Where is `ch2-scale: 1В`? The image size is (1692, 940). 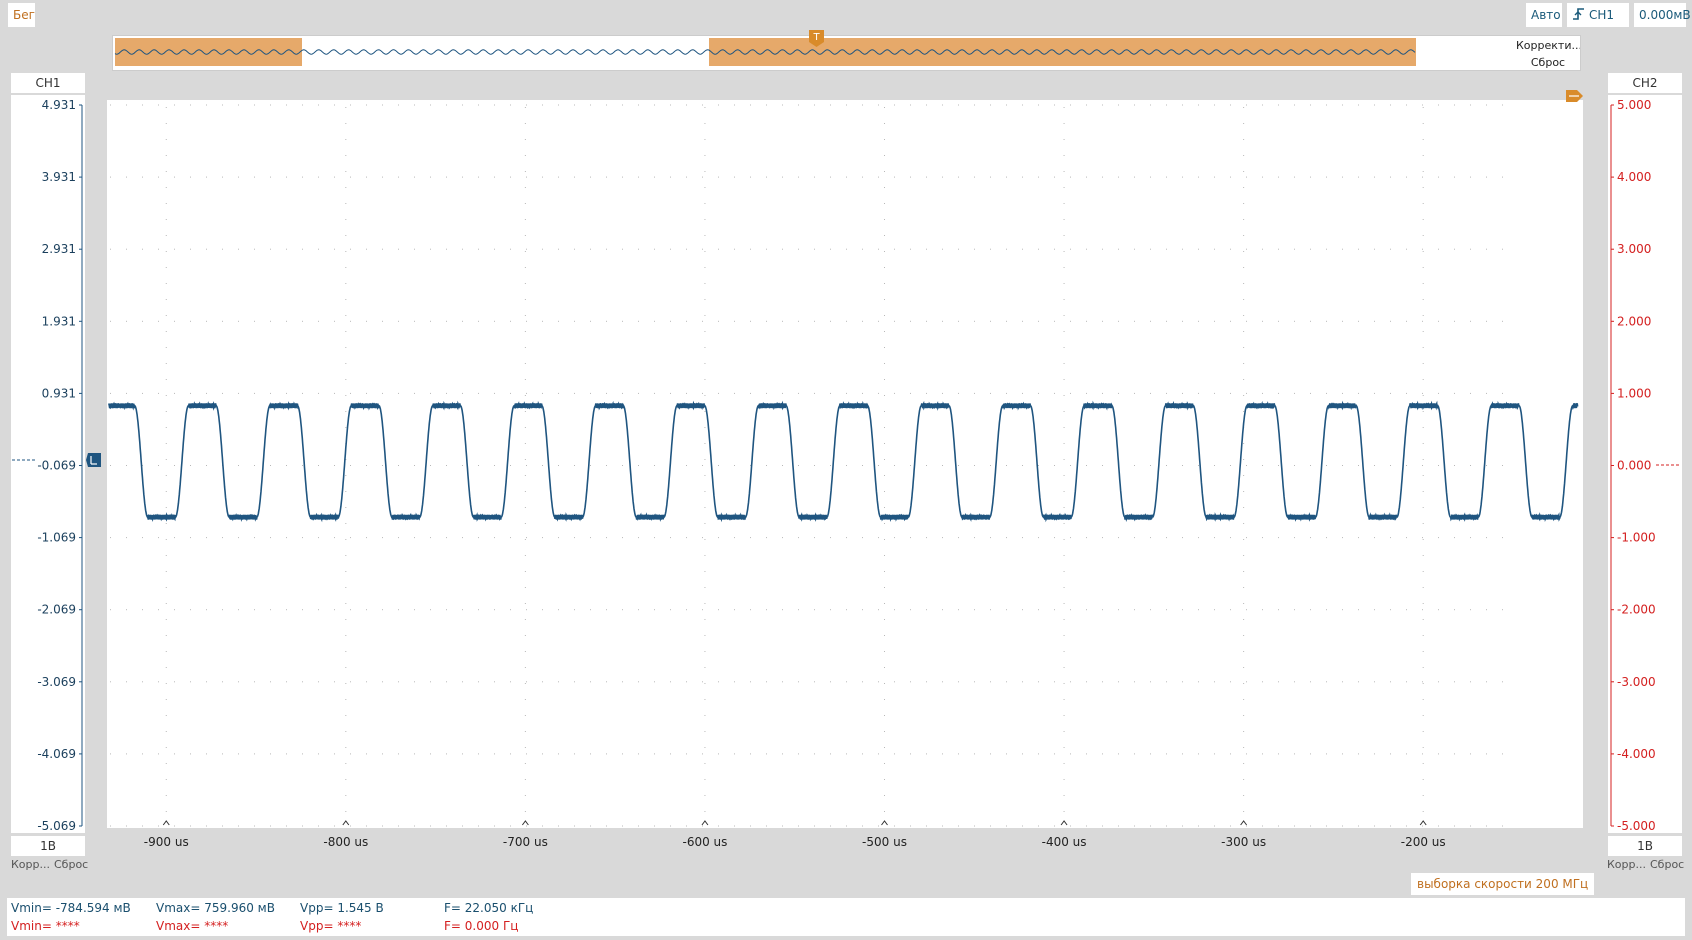 ch2-scale: 1В is located at coordinates (1645, 846).